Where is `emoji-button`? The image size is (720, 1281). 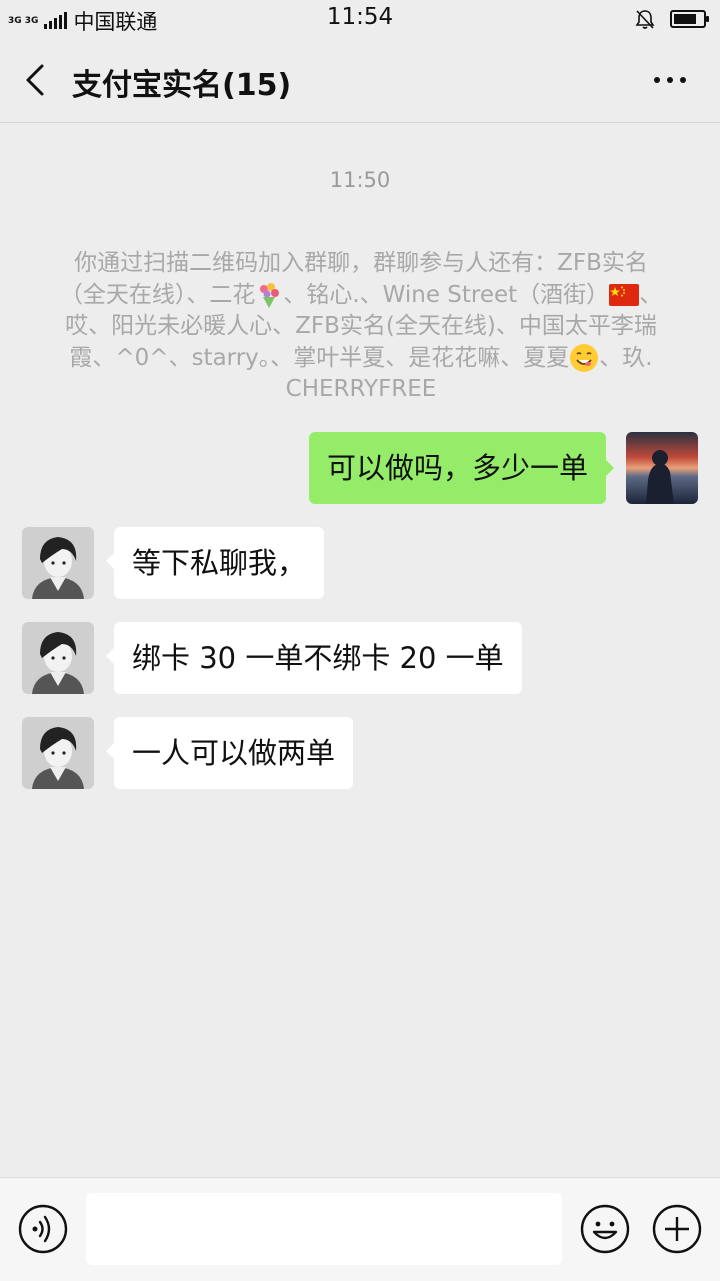
emoji-button is located at coordinates (605, 1229).